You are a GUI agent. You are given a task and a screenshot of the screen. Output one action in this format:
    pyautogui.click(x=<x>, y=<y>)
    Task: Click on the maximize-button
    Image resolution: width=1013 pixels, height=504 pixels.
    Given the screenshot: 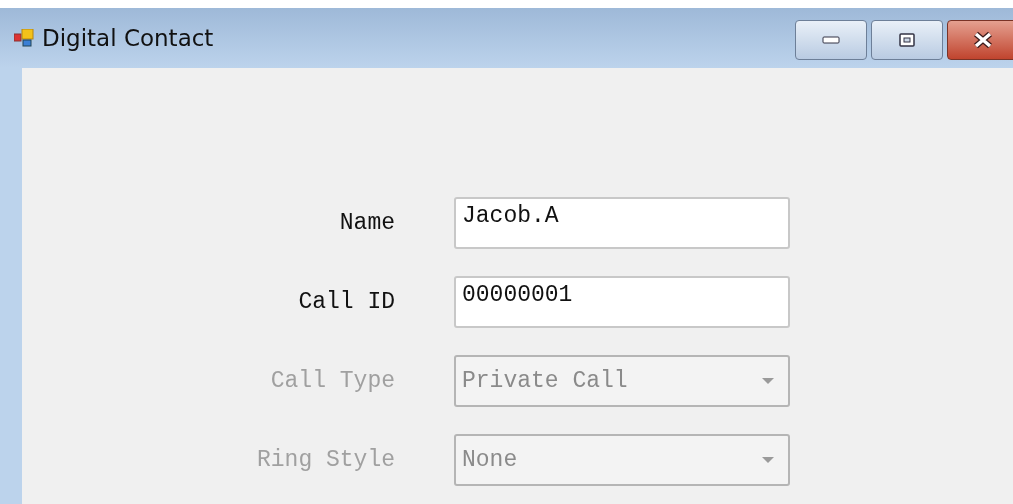 What is the action you would take?
    pyautogui.click(x=907, y=40)
    